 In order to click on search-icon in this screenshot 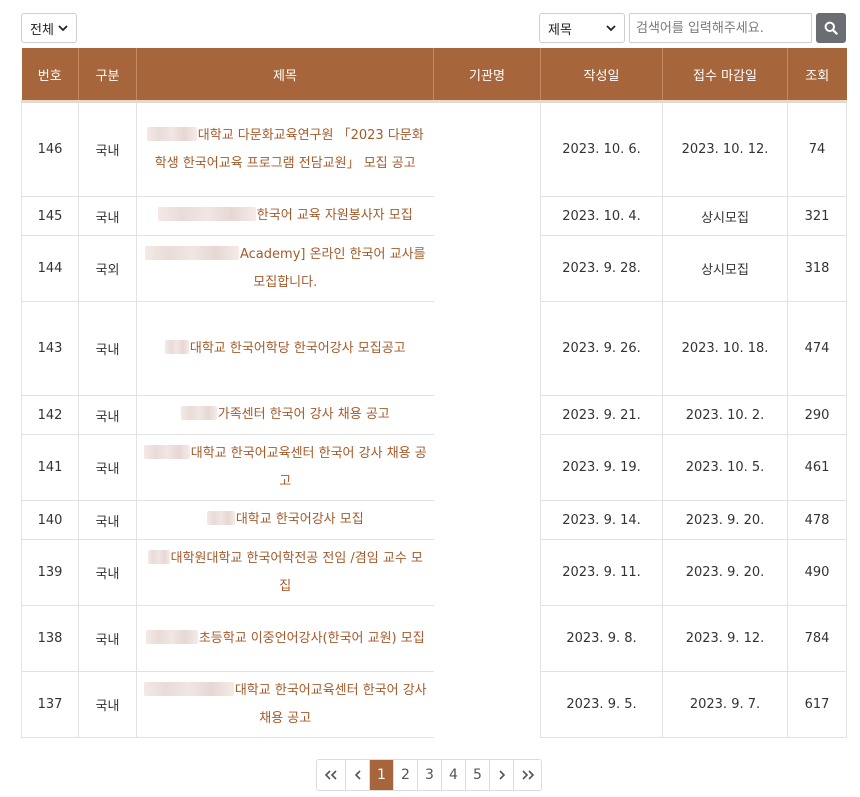, I will do `click(831, 28)`.